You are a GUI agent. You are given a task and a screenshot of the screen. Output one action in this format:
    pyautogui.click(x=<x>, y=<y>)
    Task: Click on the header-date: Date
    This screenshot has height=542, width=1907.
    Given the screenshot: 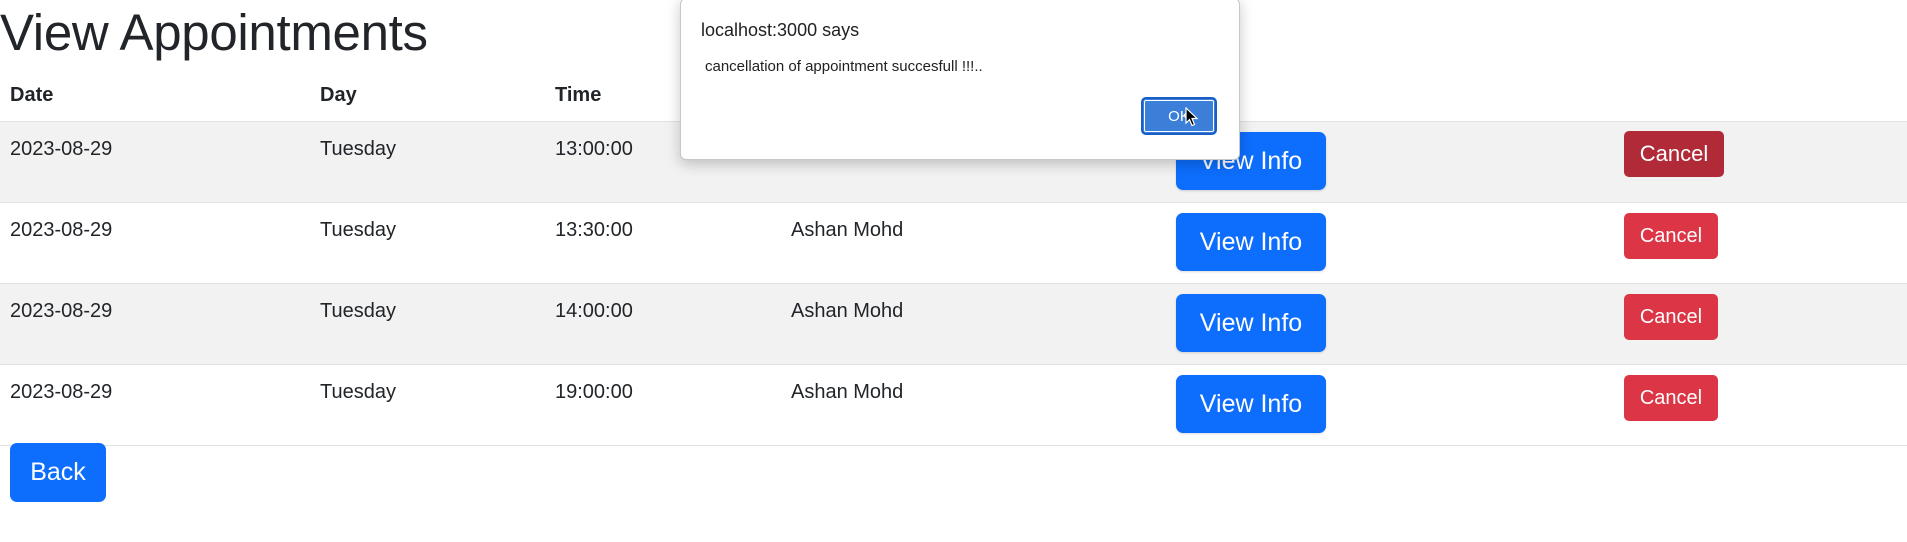 What is the action you would take?
    pyautogui.click(x=32, y=95)
    